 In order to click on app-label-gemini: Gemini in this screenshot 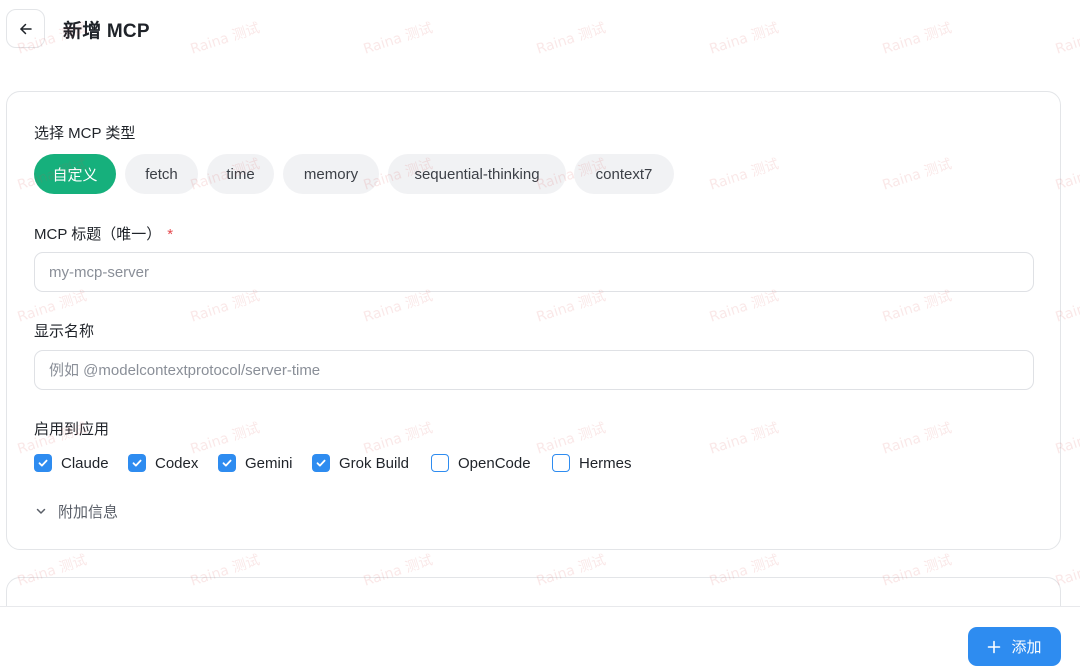, I will do `click(269, 463)`.